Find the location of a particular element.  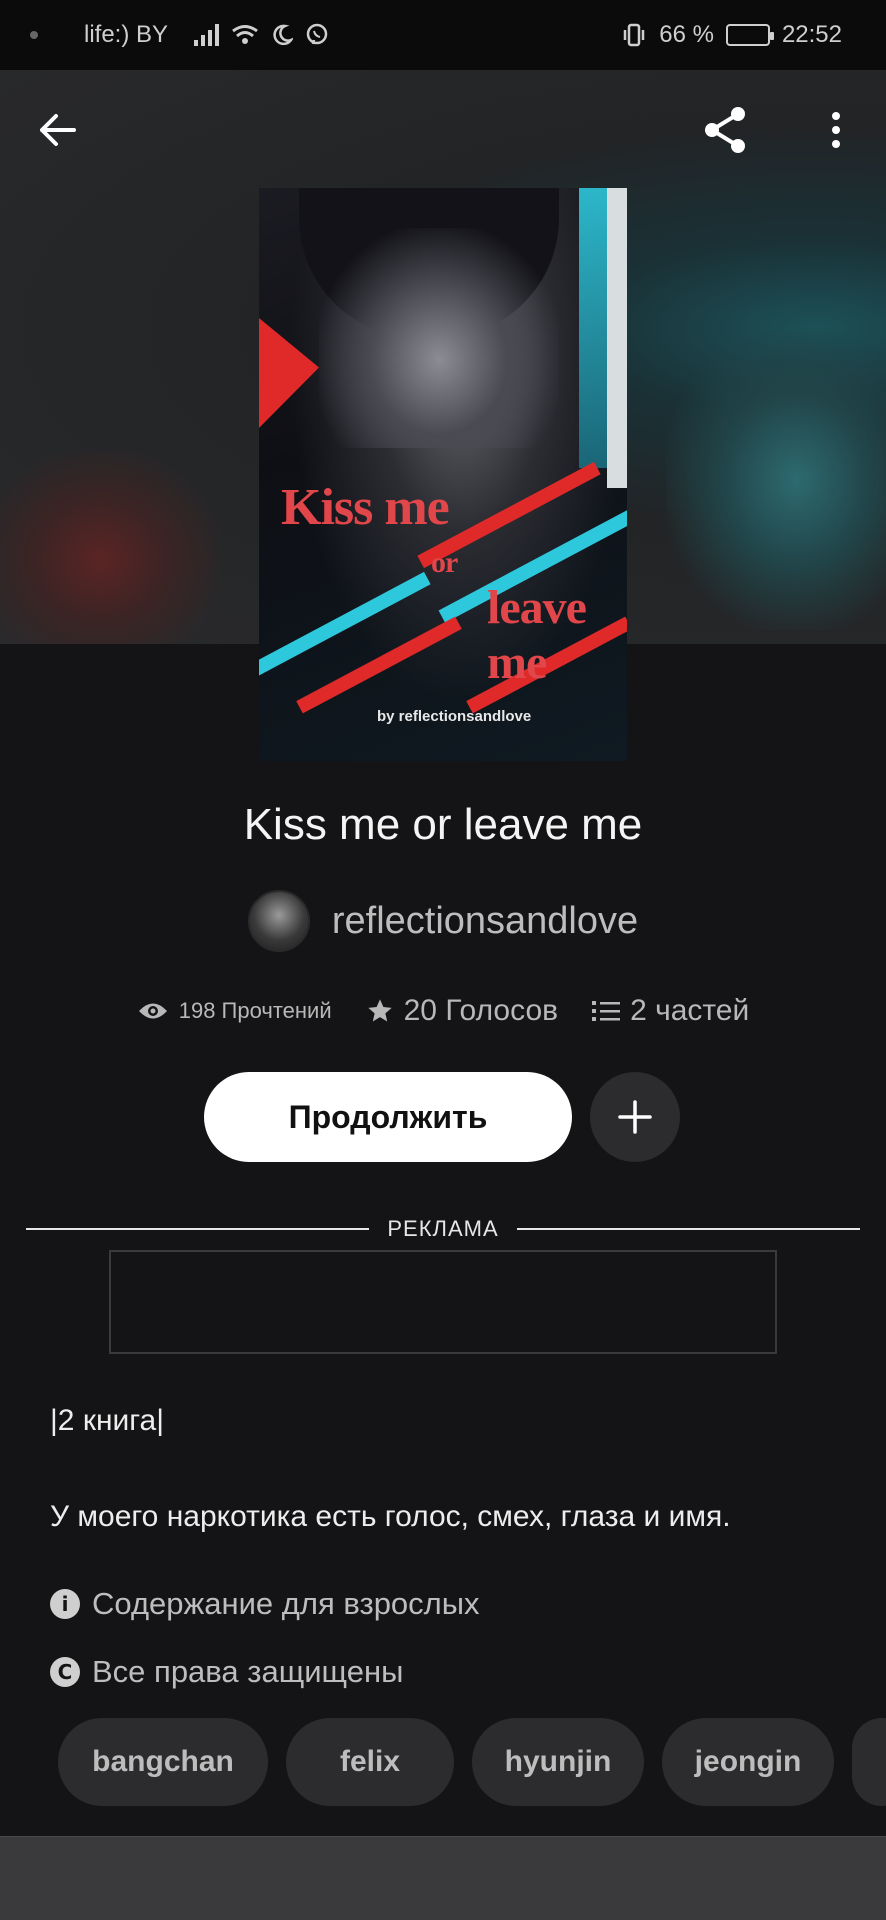

tag-chip-partial is located at coordinates (869, 1762).